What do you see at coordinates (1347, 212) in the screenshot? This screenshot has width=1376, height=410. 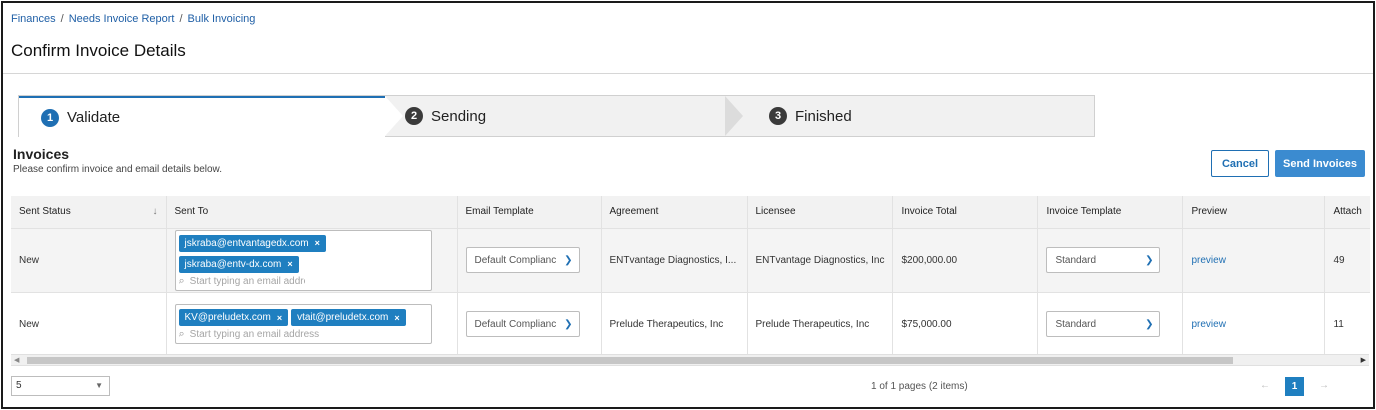 I see `column-header-attach: Attach` at bounding box center [1347, 212].